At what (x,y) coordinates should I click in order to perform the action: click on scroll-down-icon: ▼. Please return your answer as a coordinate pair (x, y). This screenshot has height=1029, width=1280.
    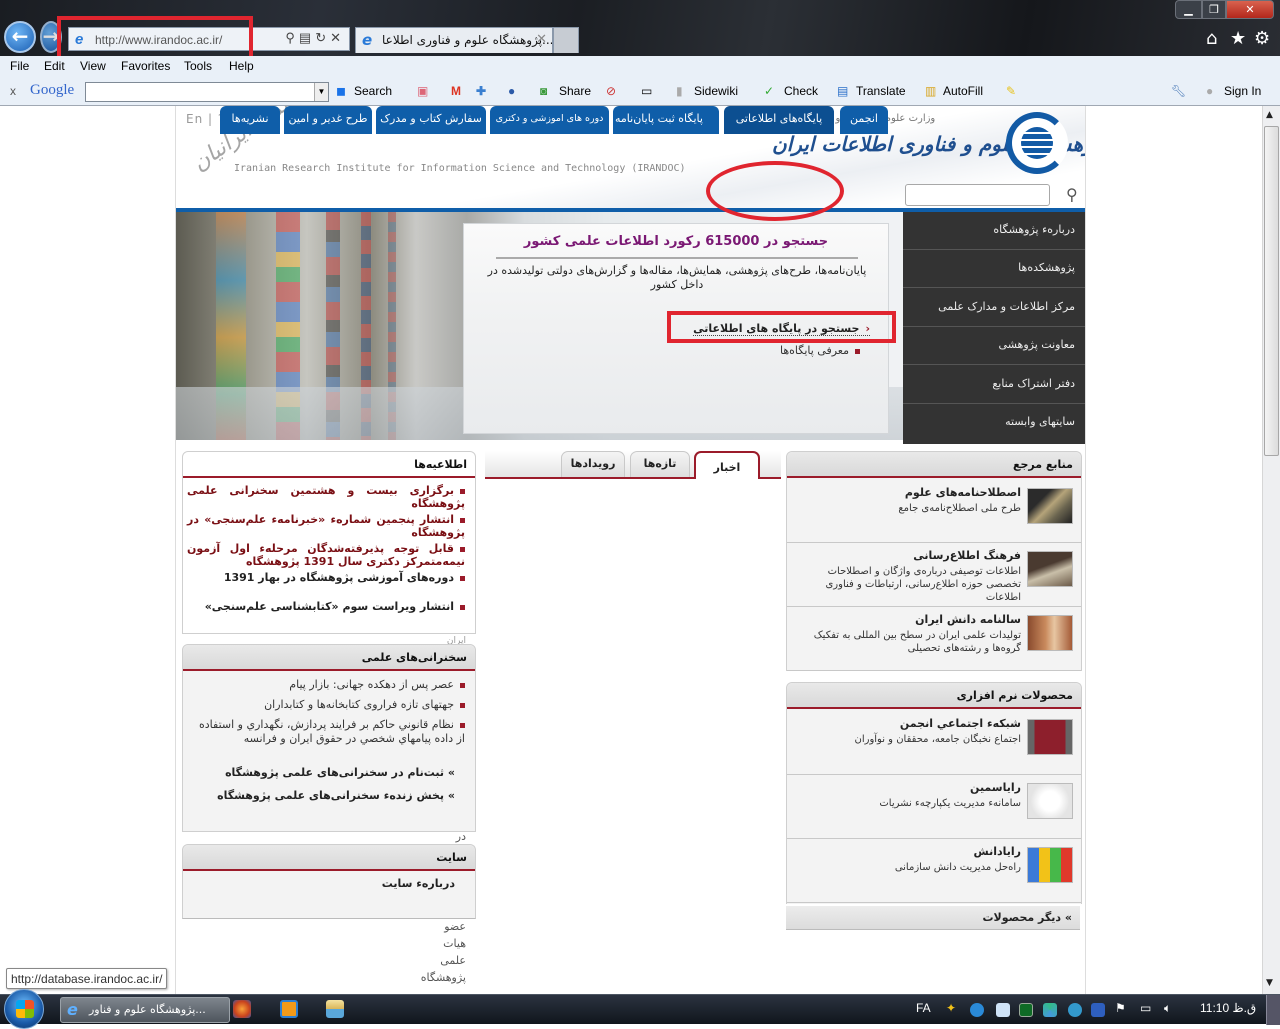
    Looking at the image, I should click on (1269, 983).